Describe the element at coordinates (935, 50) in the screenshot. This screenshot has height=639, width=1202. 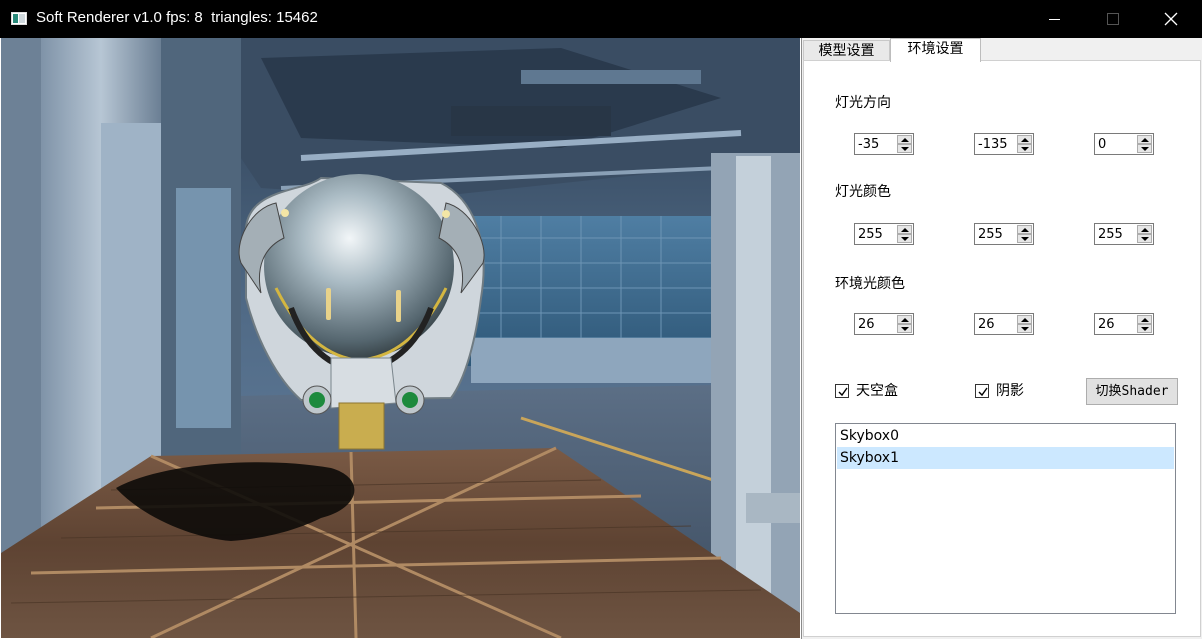
I see `tab-environment-settings: 环境设置` at that location.